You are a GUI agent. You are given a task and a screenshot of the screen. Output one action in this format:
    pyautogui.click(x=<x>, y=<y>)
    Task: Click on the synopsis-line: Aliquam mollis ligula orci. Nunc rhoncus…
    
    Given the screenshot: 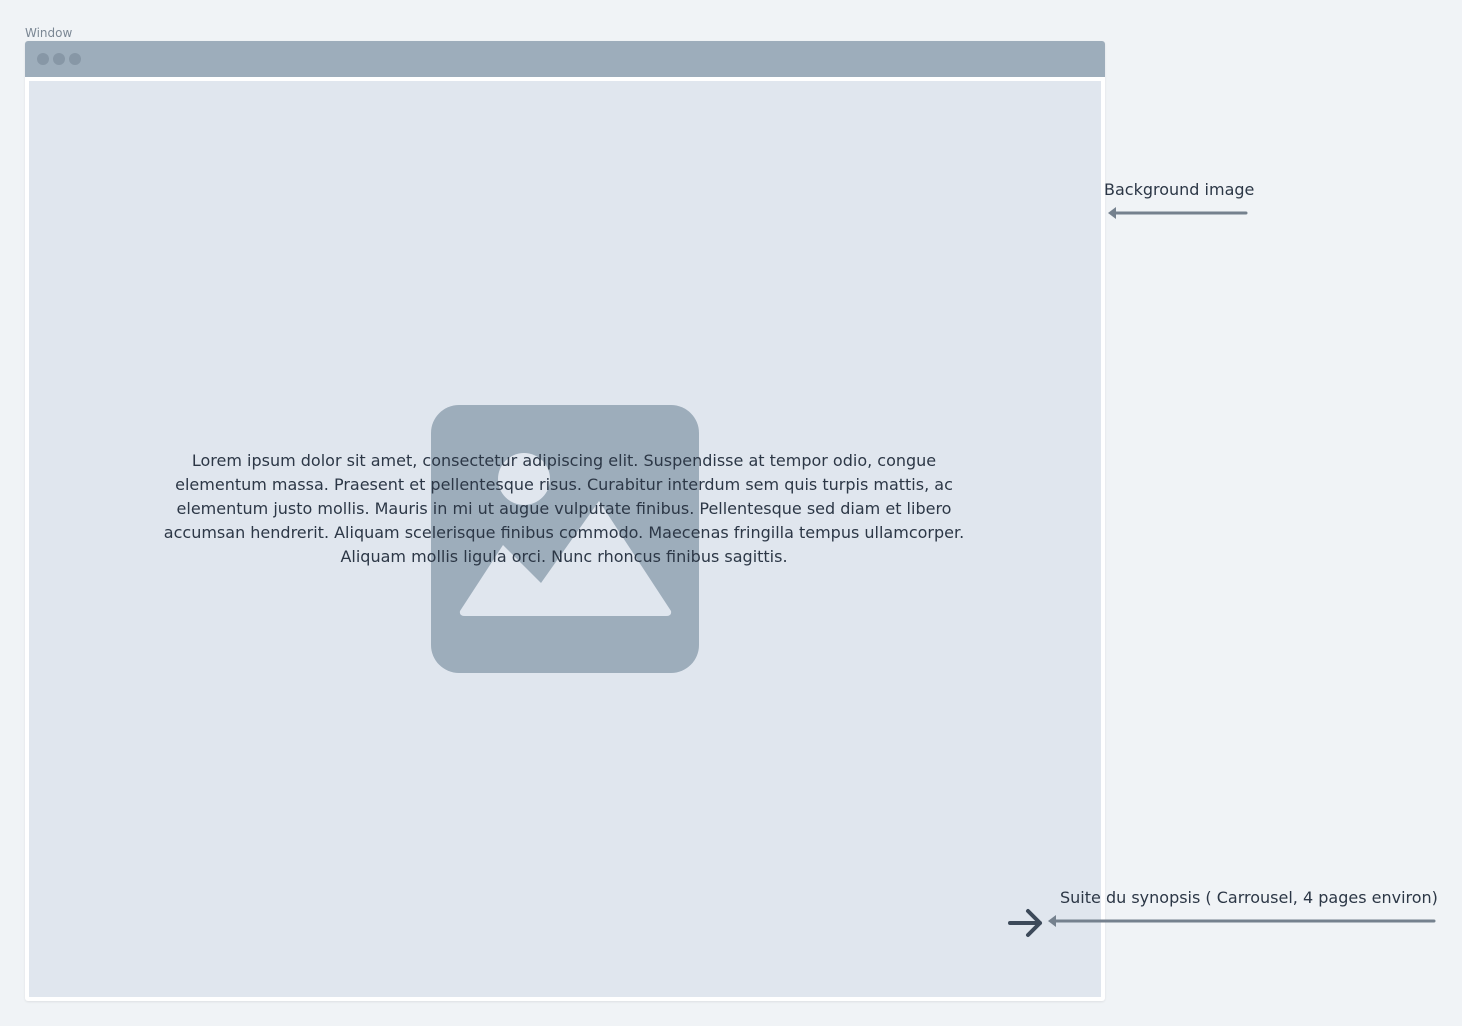 What is the action you would take?
    pyautogui.click(x=564, y=556)
    